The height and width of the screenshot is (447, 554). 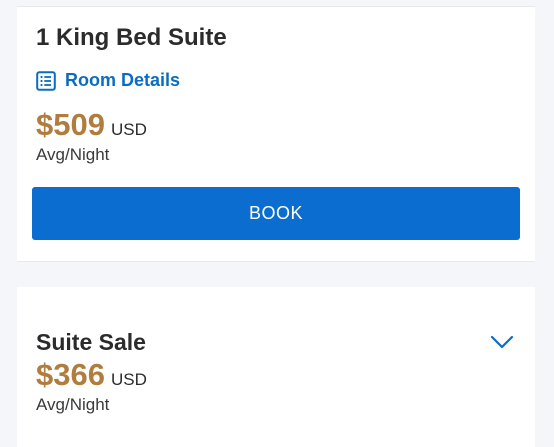 I want to click on book-button: BOOK, so click(x=276, y=213).